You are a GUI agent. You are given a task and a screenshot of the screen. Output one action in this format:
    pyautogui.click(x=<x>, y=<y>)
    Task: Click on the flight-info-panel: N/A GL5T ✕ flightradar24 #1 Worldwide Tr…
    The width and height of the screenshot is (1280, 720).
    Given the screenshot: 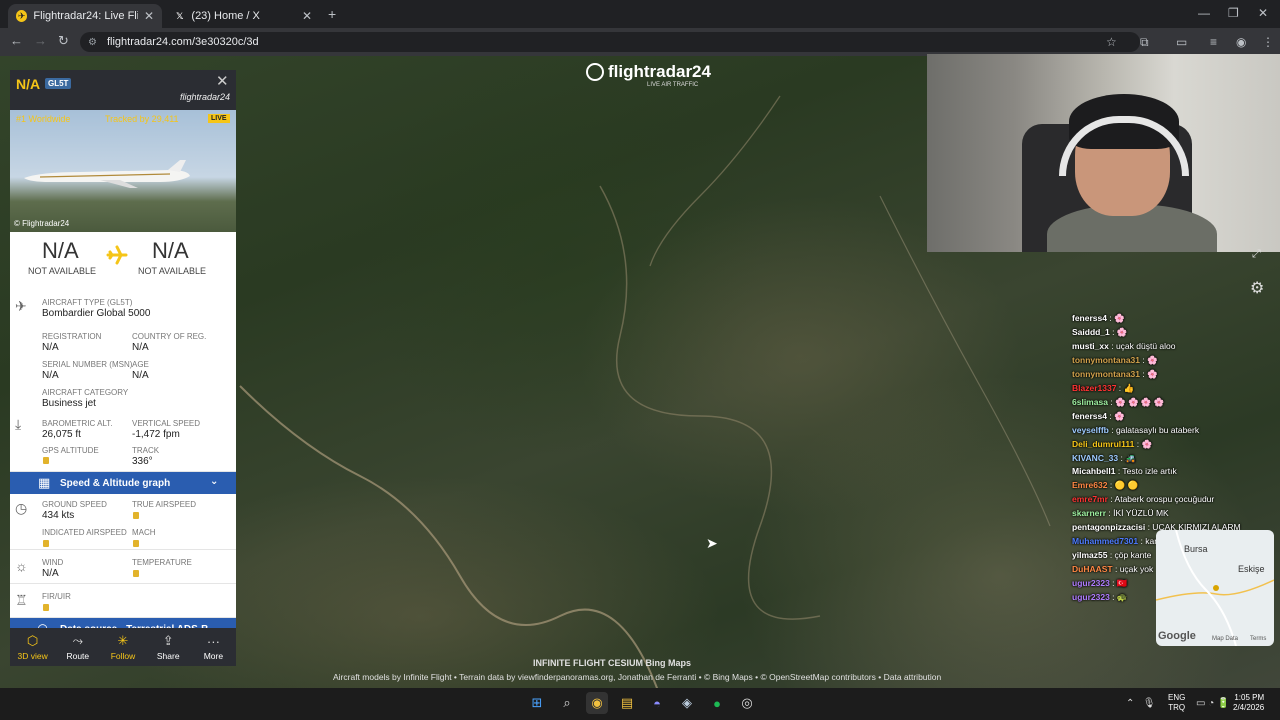 What is the action you would take?
    pyautogui.click(x=123, y=354)
    